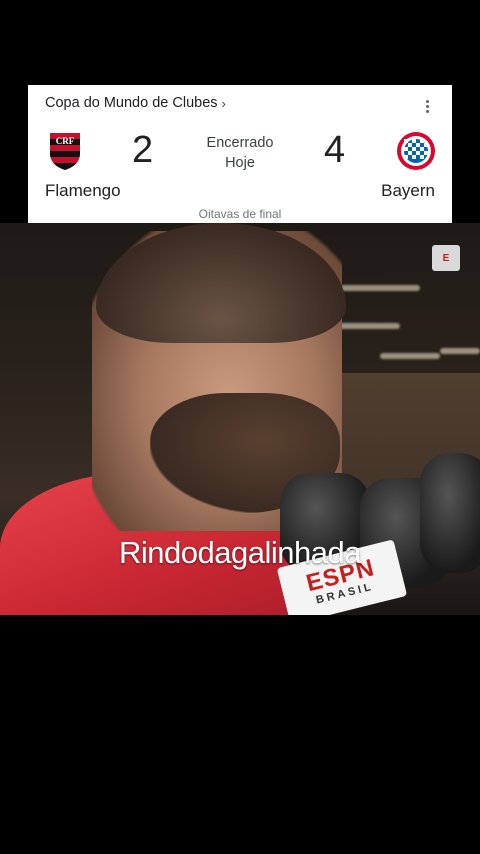  I want to click on competition-link: Copa do Mundo de Clubes ›, so click(135, 103).